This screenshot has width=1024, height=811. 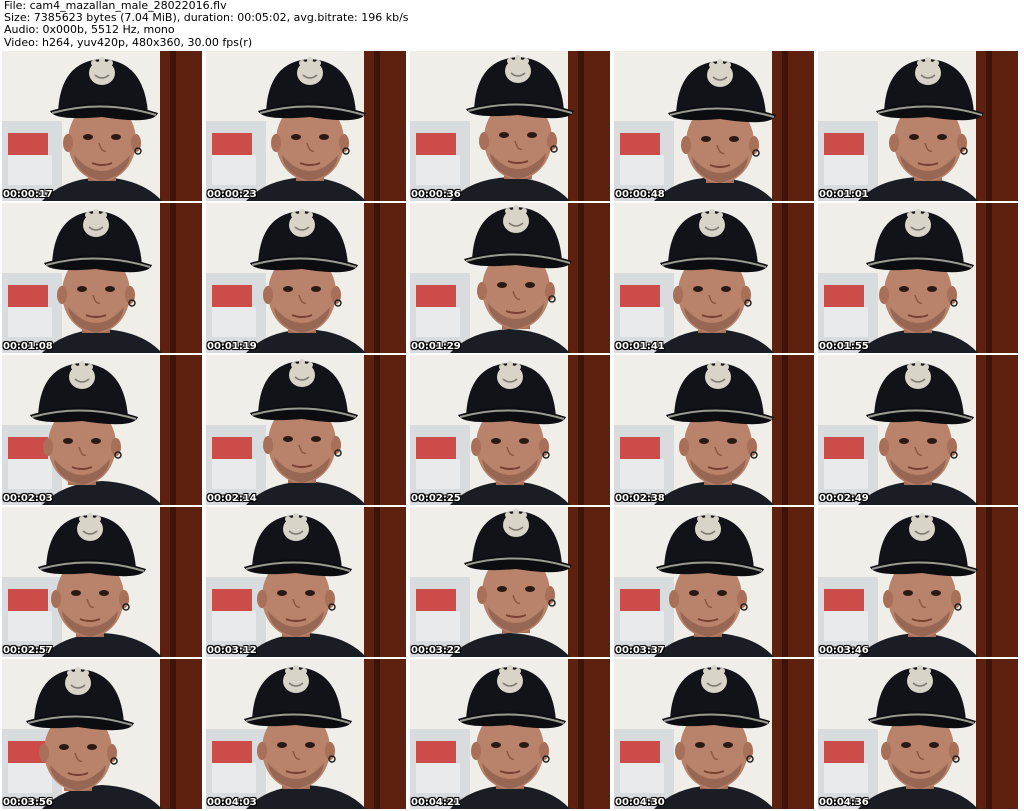 I want to click on video-thumbnail-14: 00:02:38, so click(x=714, y=430).